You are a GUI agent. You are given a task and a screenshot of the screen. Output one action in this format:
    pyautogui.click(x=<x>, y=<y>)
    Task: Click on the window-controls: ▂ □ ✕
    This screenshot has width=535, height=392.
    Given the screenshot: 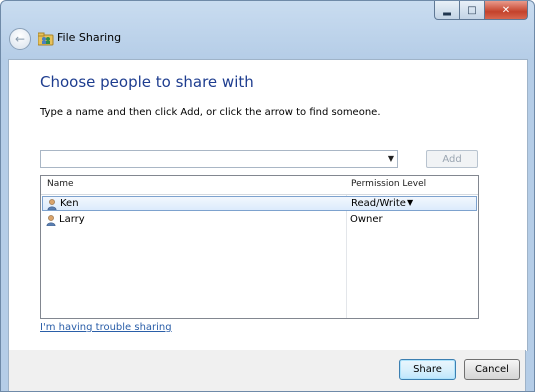 What is the action you would take?
    pyautogui.click(x=481, y=10)
    